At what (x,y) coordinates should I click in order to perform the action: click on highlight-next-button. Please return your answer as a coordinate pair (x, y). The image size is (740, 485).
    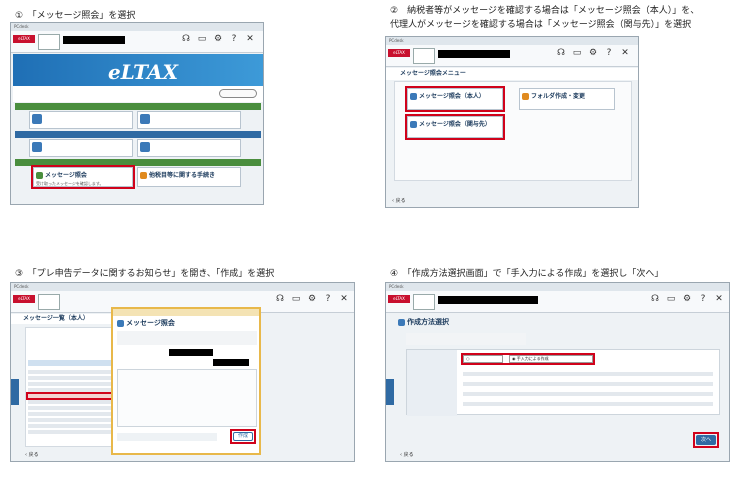
    Looking at the image, I should click on (706, 440).